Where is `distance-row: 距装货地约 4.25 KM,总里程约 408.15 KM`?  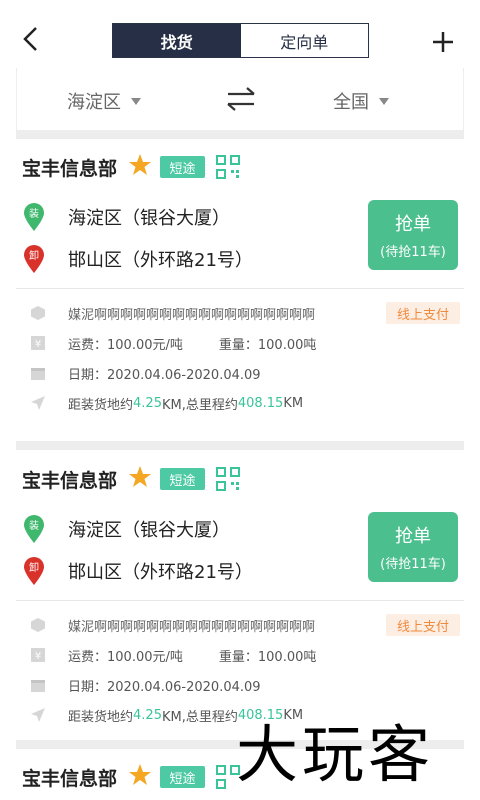
distance-row: 距装货地约 4.25 KM,总里程约 408.15 KM is located at coordinates (166, 403).